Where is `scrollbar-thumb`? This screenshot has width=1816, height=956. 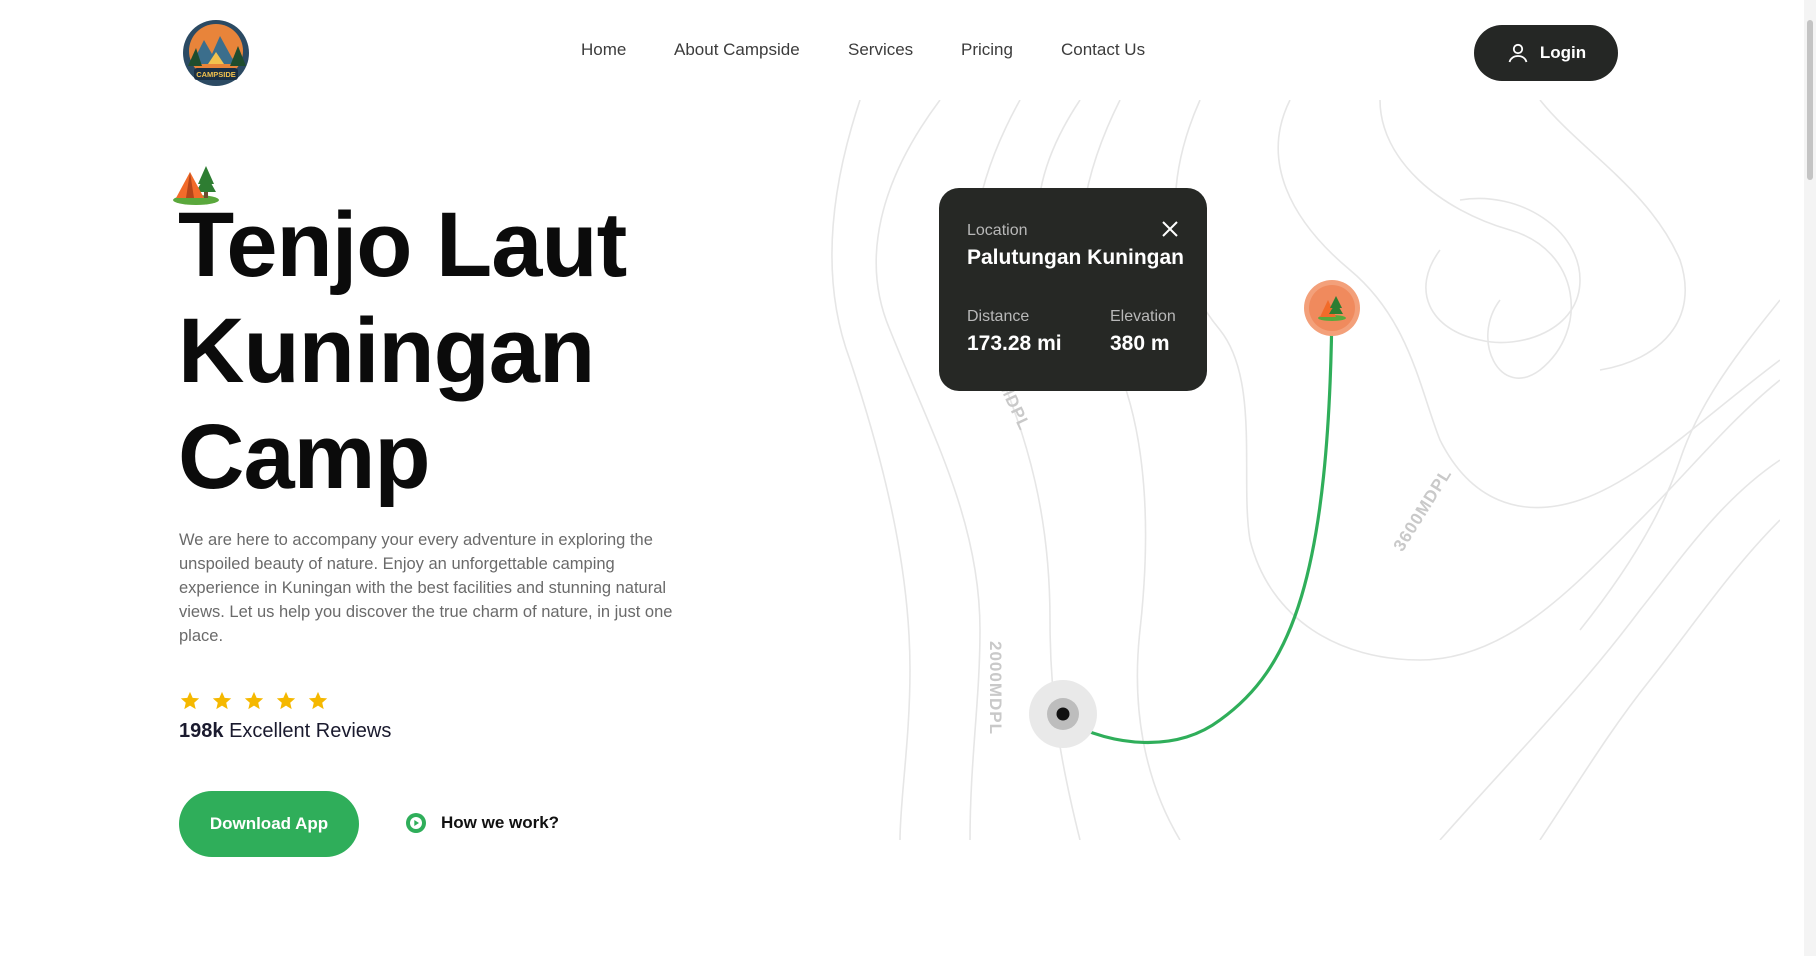 scrollbar-thumb is located at coordinates (1810, 100).